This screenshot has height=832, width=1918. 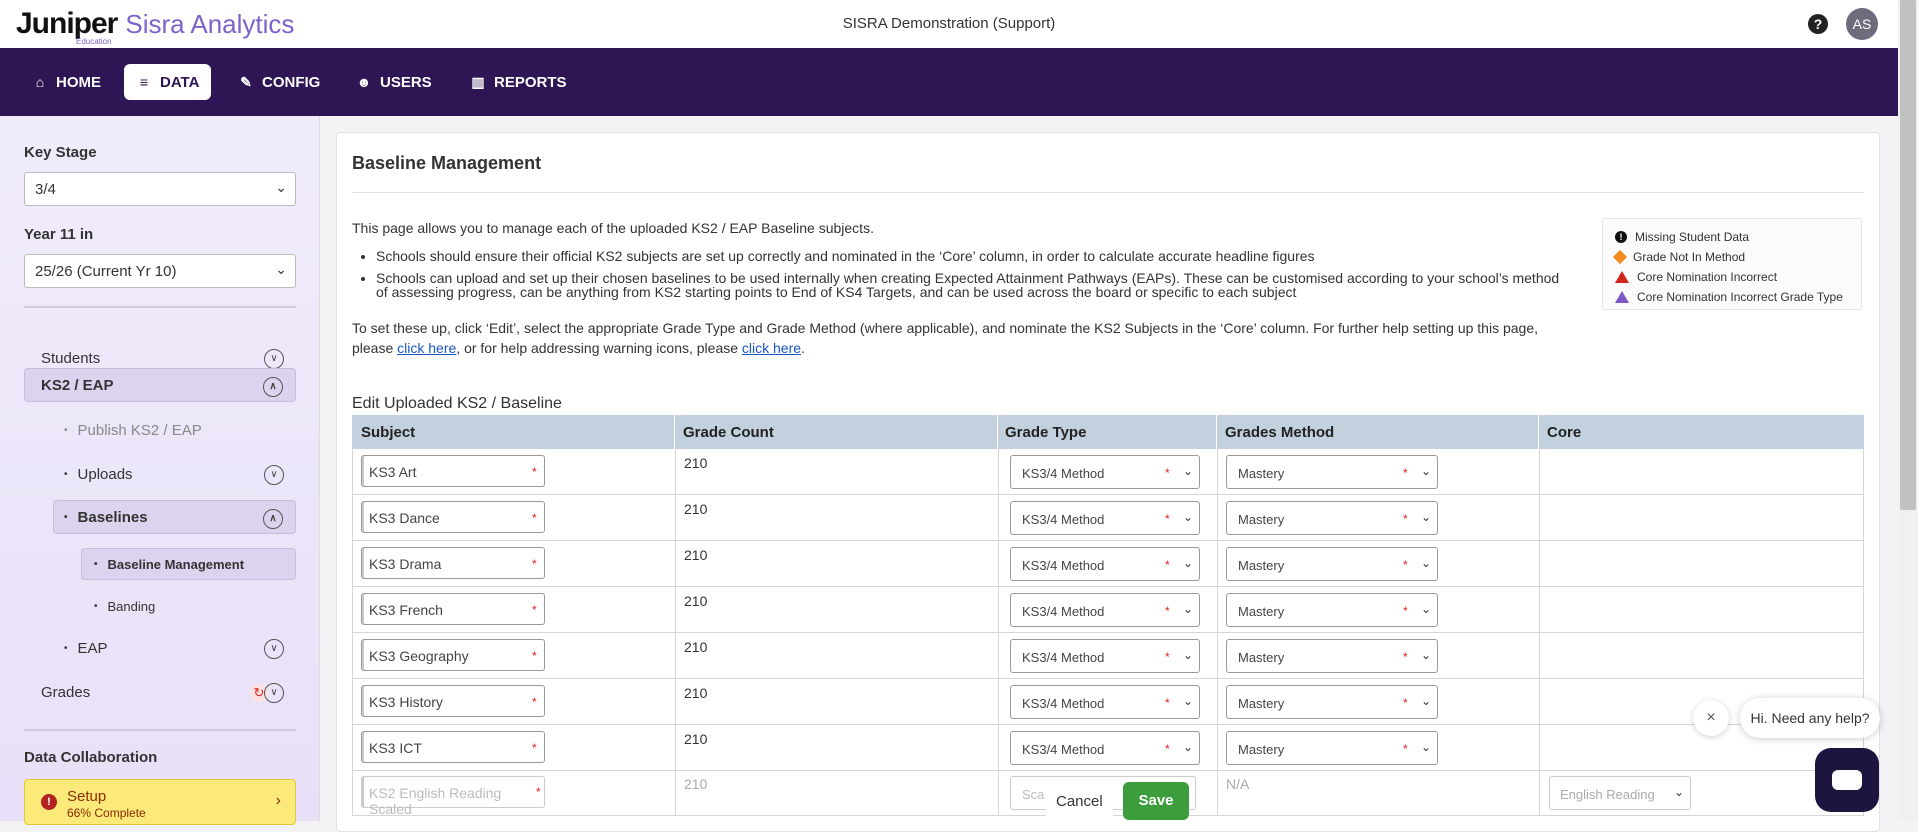 I want to click on nav-reports: ▥ REPORTS, so click(x=518, y=82).